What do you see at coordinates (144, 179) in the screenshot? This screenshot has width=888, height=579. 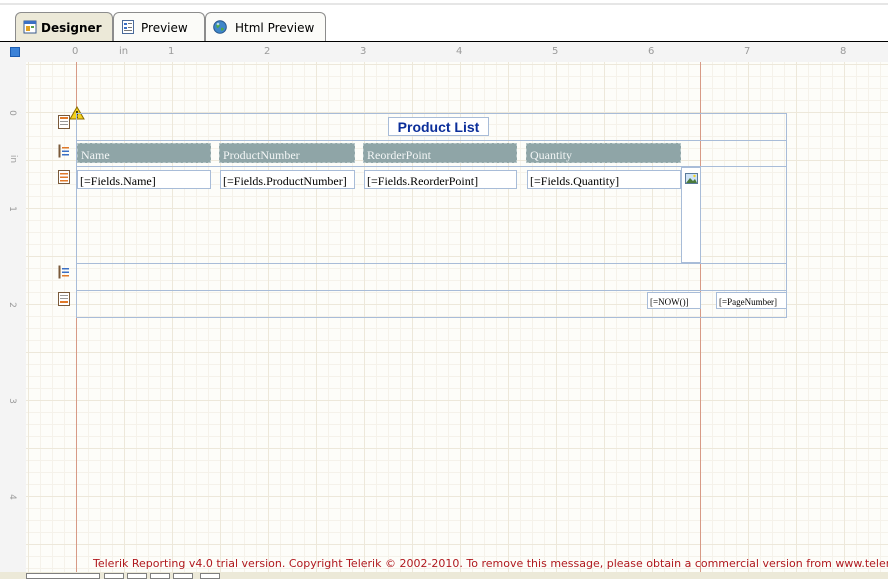 I see `field-name: [=Fields.Name]` at bounding box center [144, 179].